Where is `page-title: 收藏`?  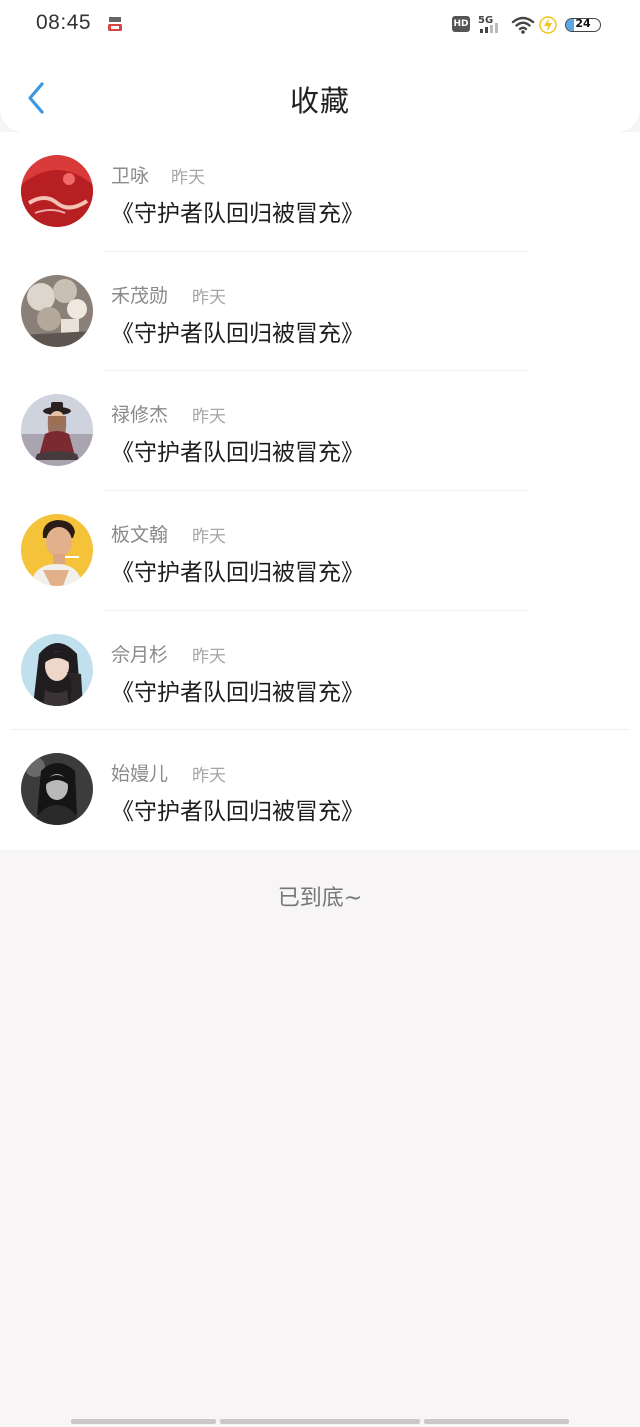
page-title: 收藏 is located at coordinates (319, 101).